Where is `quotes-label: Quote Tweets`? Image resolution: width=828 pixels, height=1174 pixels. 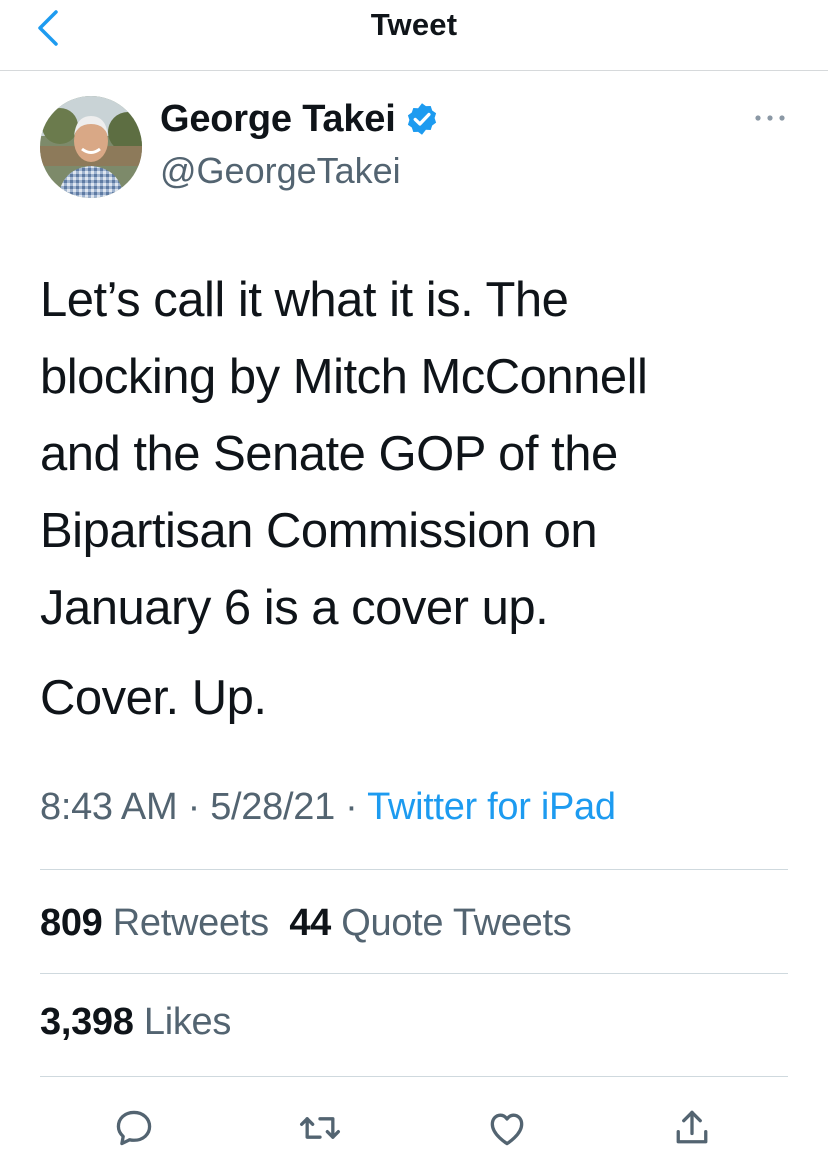
quotes-label: Quote Tweets is located at coordinates (456, 923).